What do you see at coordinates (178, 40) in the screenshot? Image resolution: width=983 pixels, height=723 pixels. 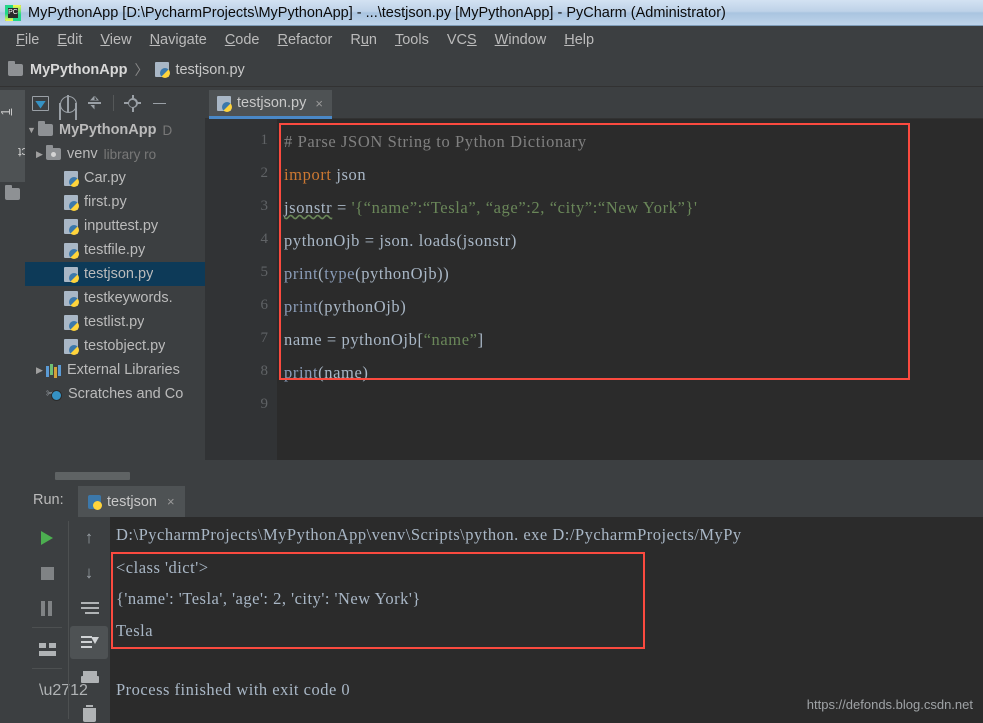 I see `menu-navigate: Navigate` at bounding box center [178, 40].